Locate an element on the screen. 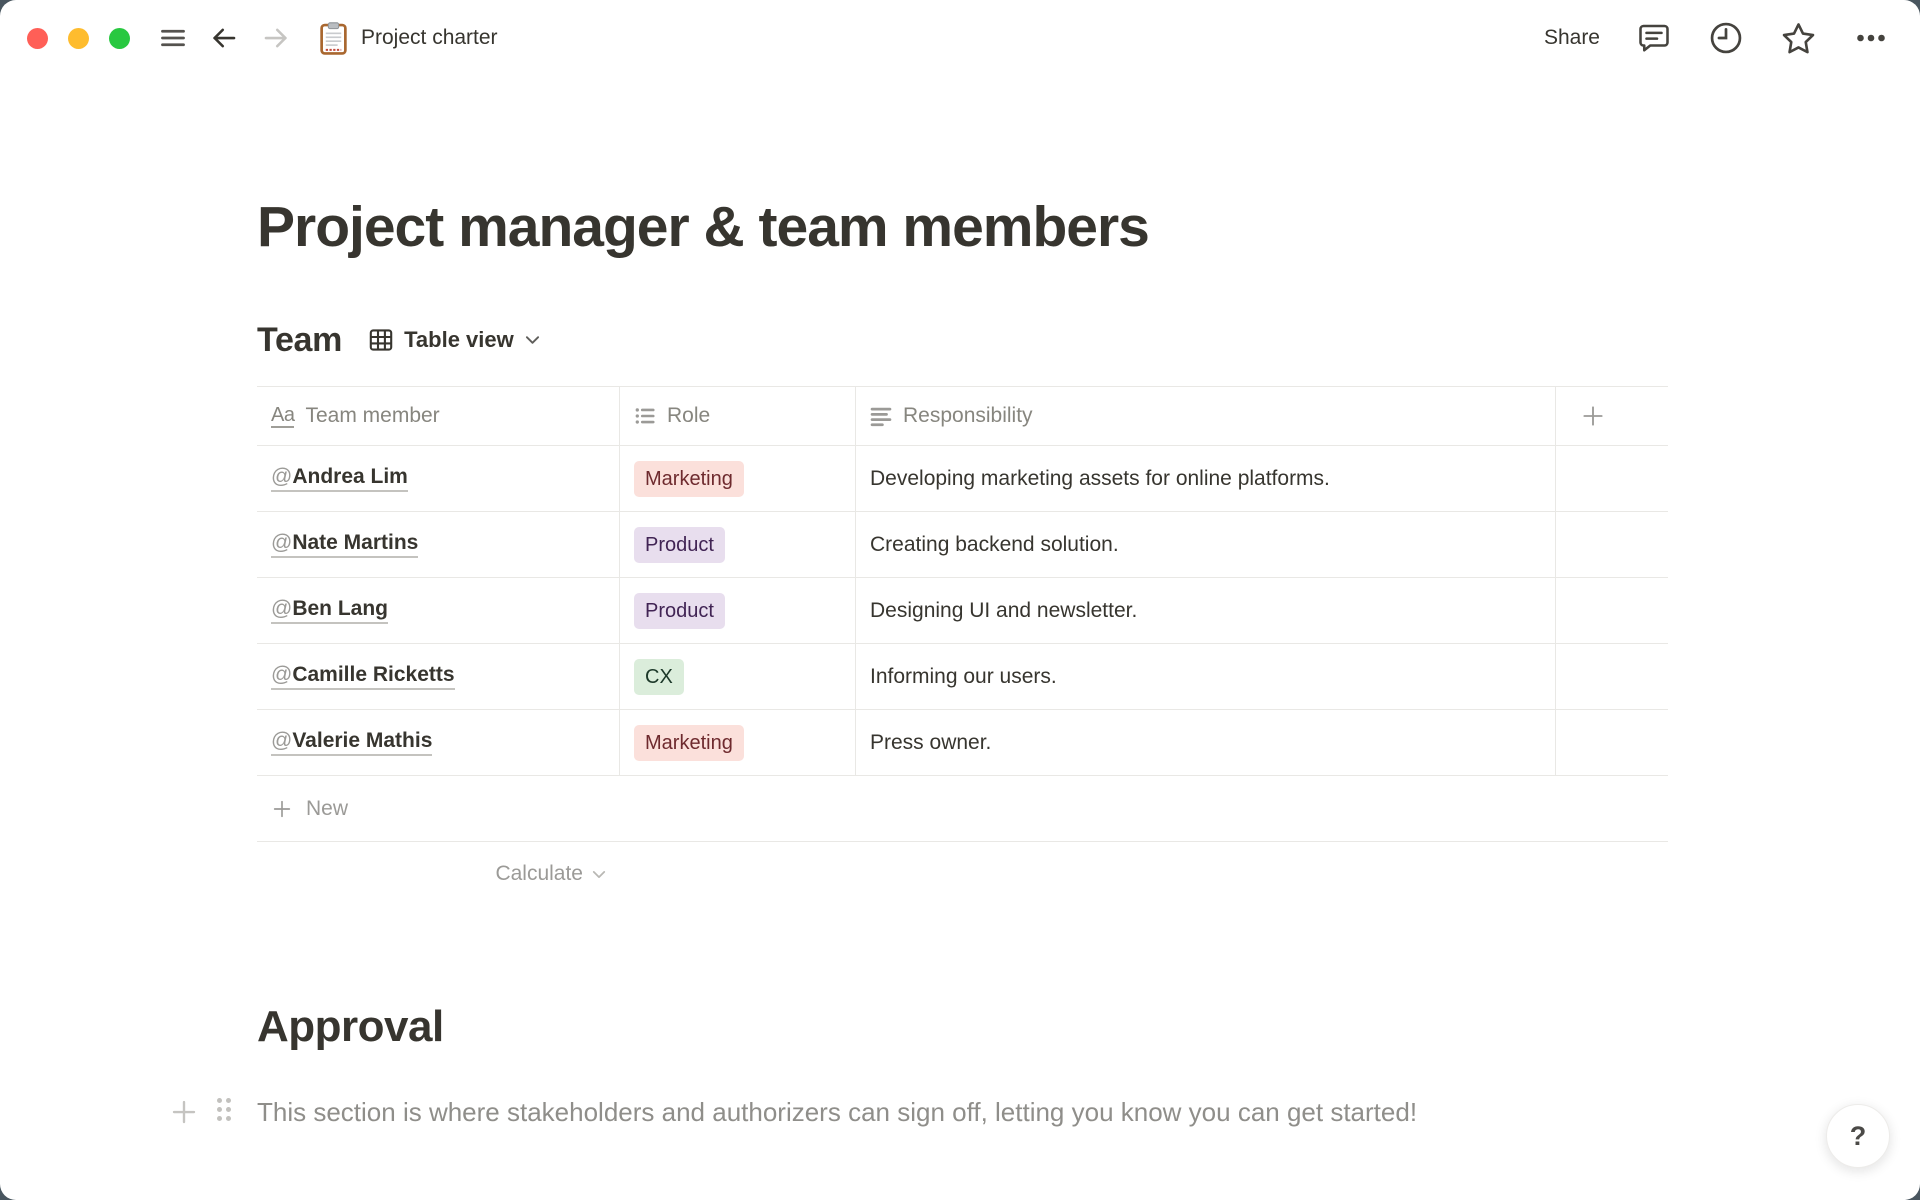 The height and width of the screenshot is (1200, 1920). table-view-label: Table view is located at coordinates (459, 339).